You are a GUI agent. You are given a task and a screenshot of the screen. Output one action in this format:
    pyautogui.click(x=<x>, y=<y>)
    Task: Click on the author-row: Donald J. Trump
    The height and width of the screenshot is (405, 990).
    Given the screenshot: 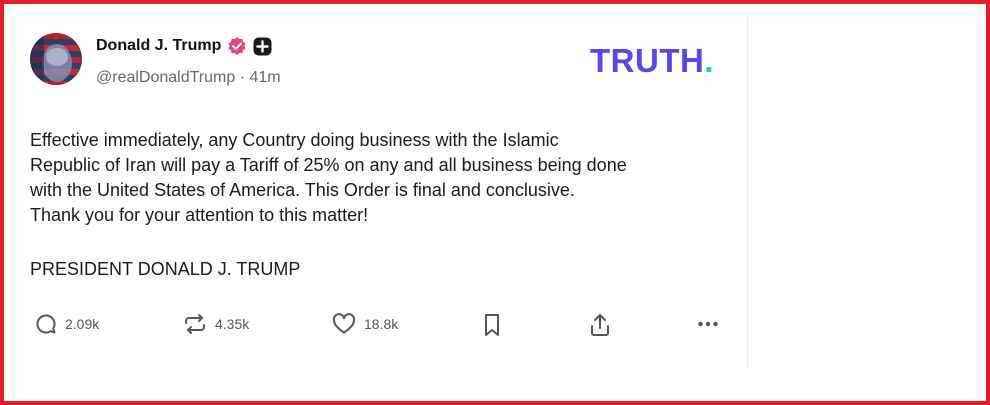 What is the action you would take?
    pyautogui.click(x=184, y=46)
    